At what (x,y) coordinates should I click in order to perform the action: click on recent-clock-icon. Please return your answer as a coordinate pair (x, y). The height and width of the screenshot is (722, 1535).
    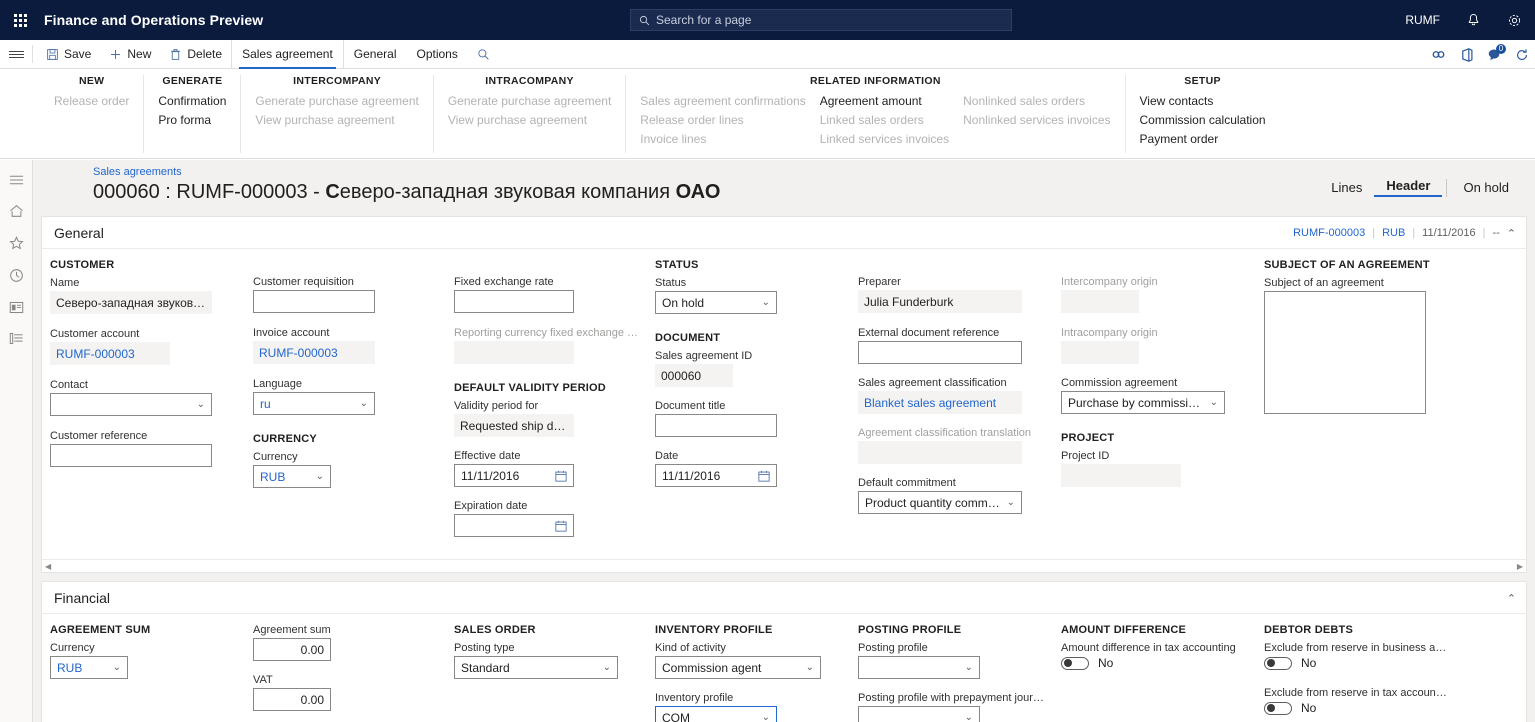
    Looking at the image, I should click on (16, 275).